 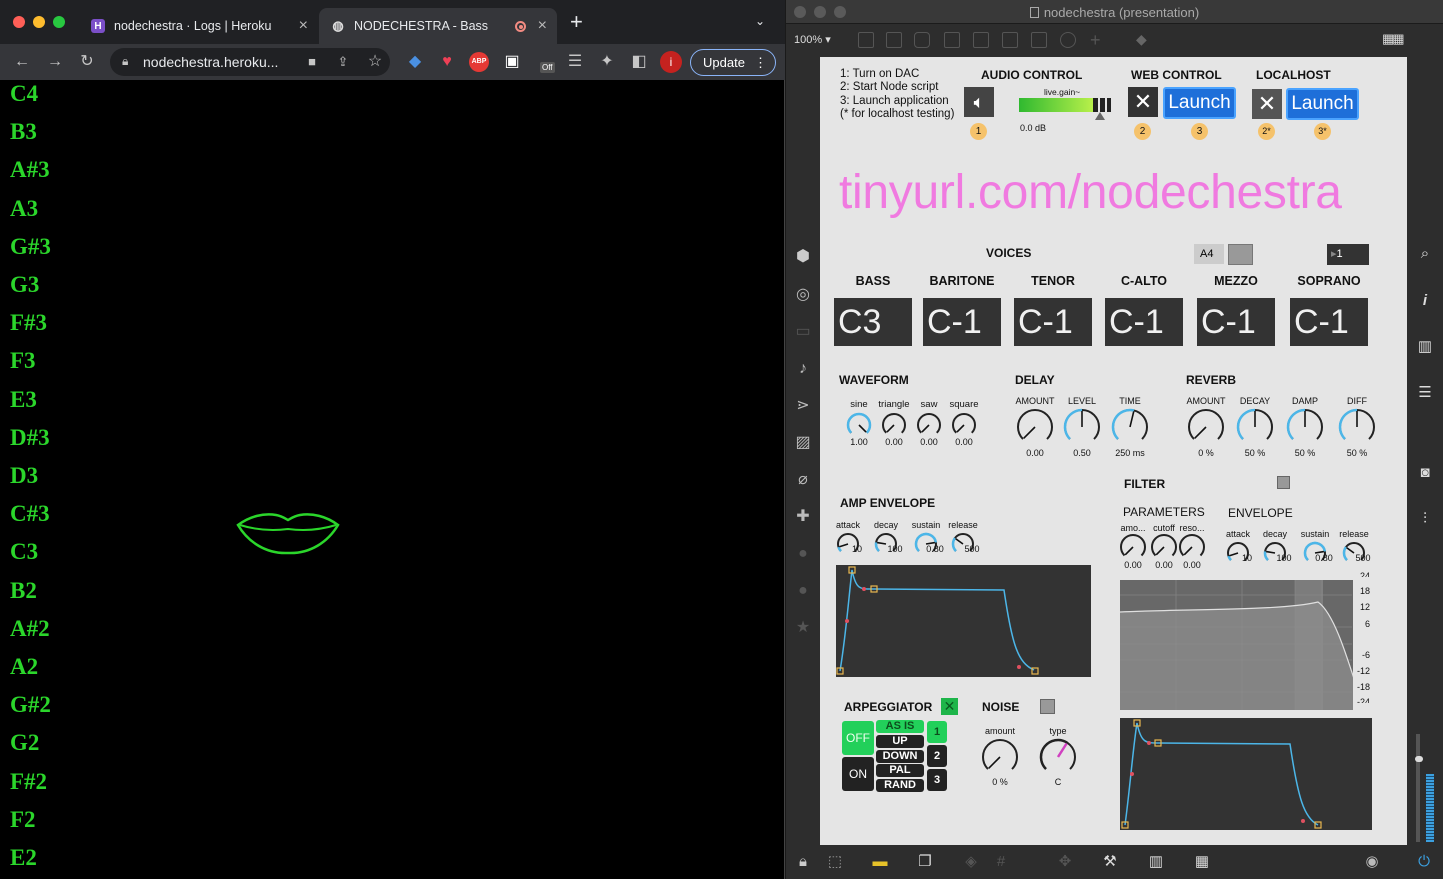 What do you see at coordinates (671, 62) in the screenshot?
I see `profile-avatar: i` at bounding box center [671, 62].